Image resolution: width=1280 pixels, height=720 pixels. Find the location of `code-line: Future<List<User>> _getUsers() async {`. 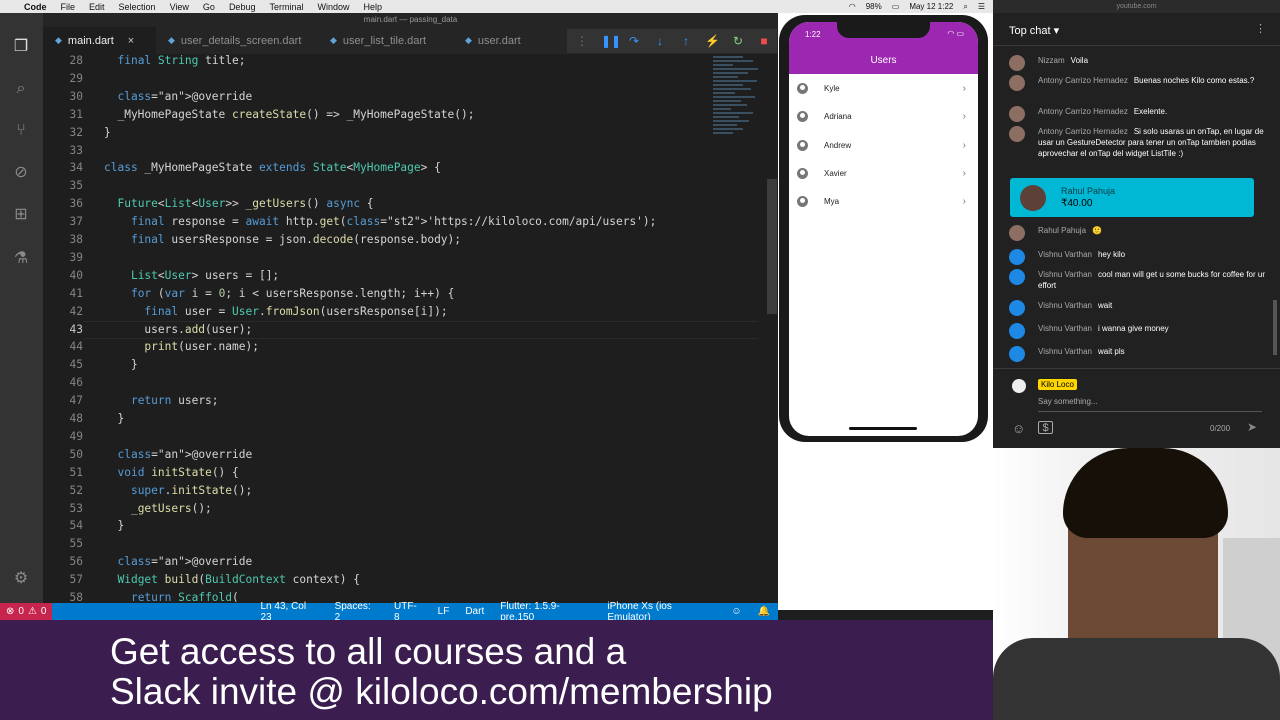

code-line: Future<List<User>> _getUsers() async { is located at coordinates (238, 203).